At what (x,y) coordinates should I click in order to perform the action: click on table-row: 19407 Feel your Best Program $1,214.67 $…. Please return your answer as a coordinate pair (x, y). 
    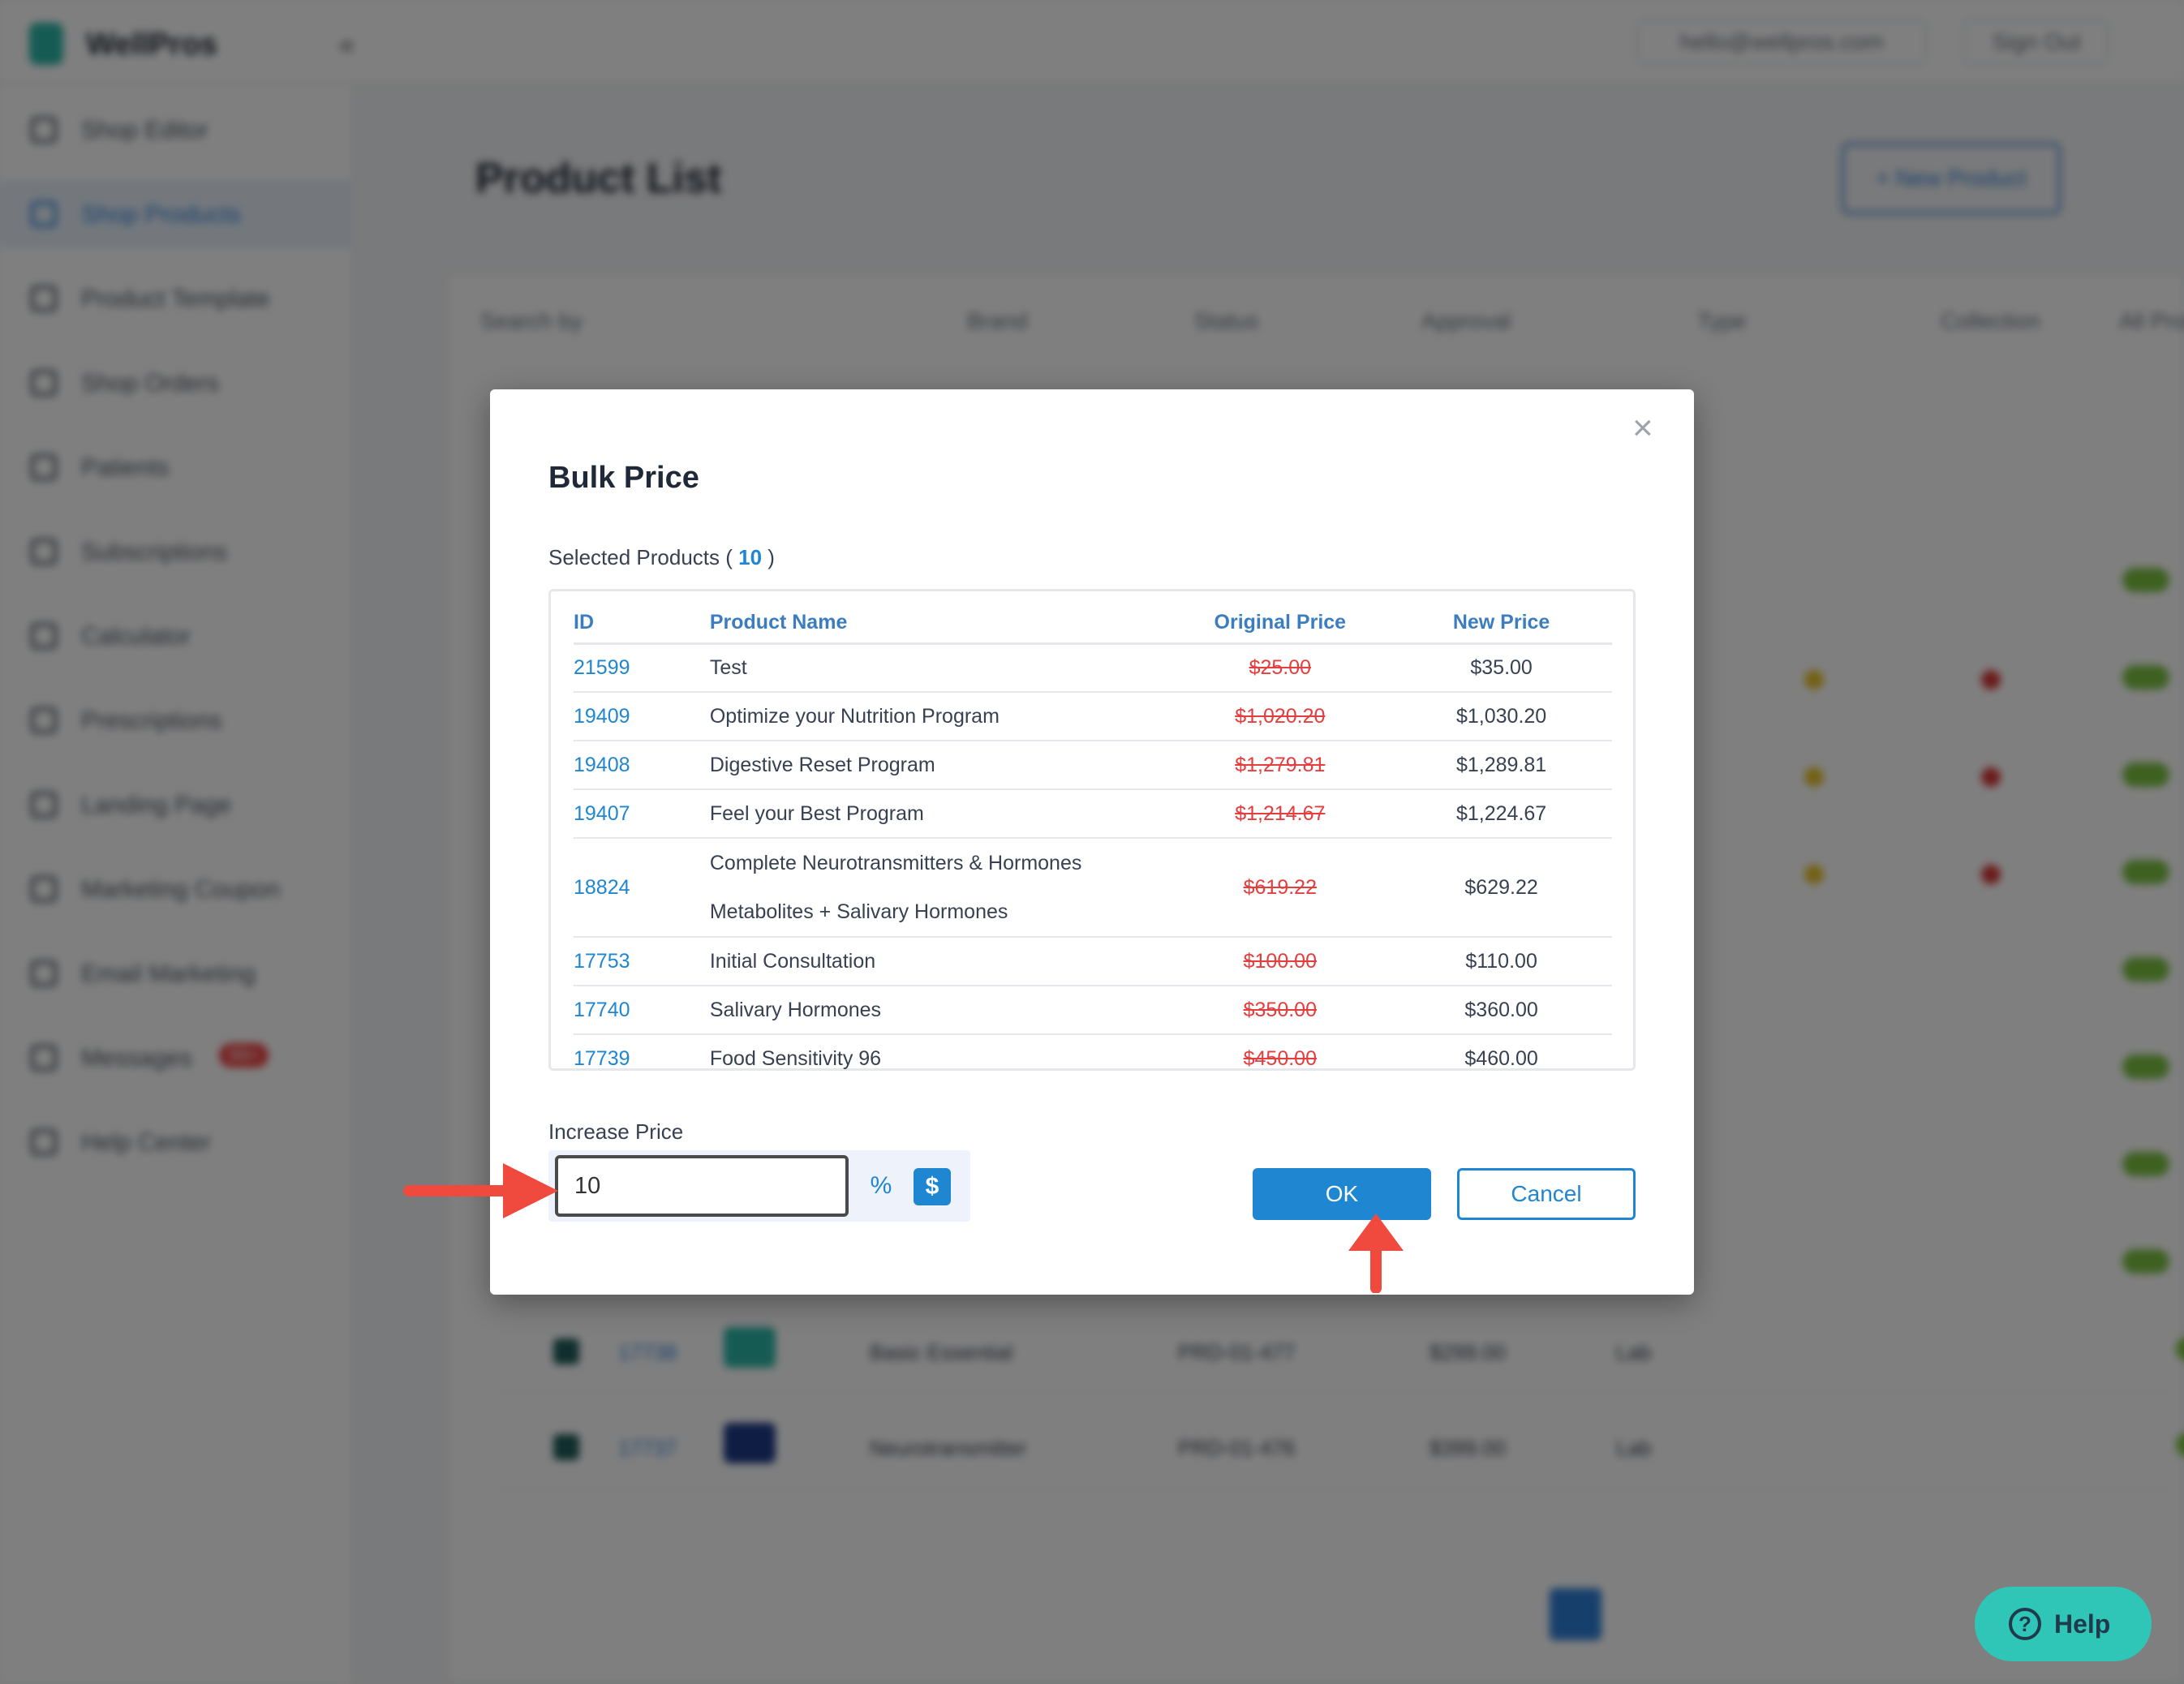
    Looking at the image, I should click on (1093, 814).